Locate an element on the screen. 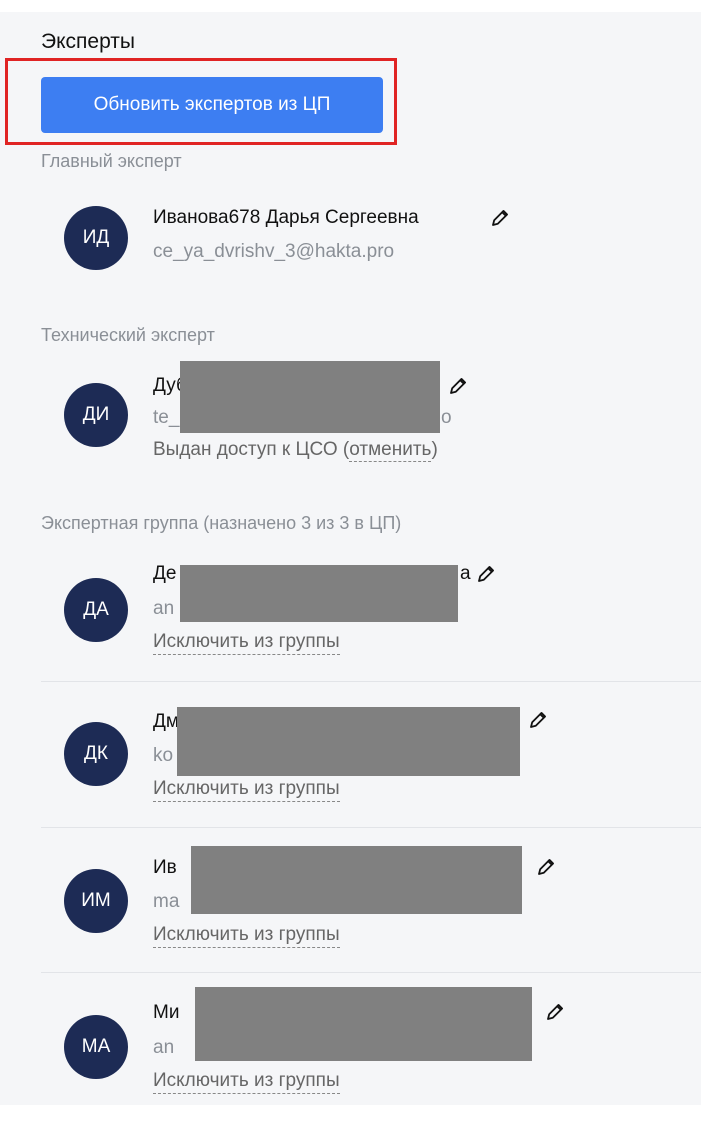  technical-expert-email: te_ is located at coordinates (166, 417).